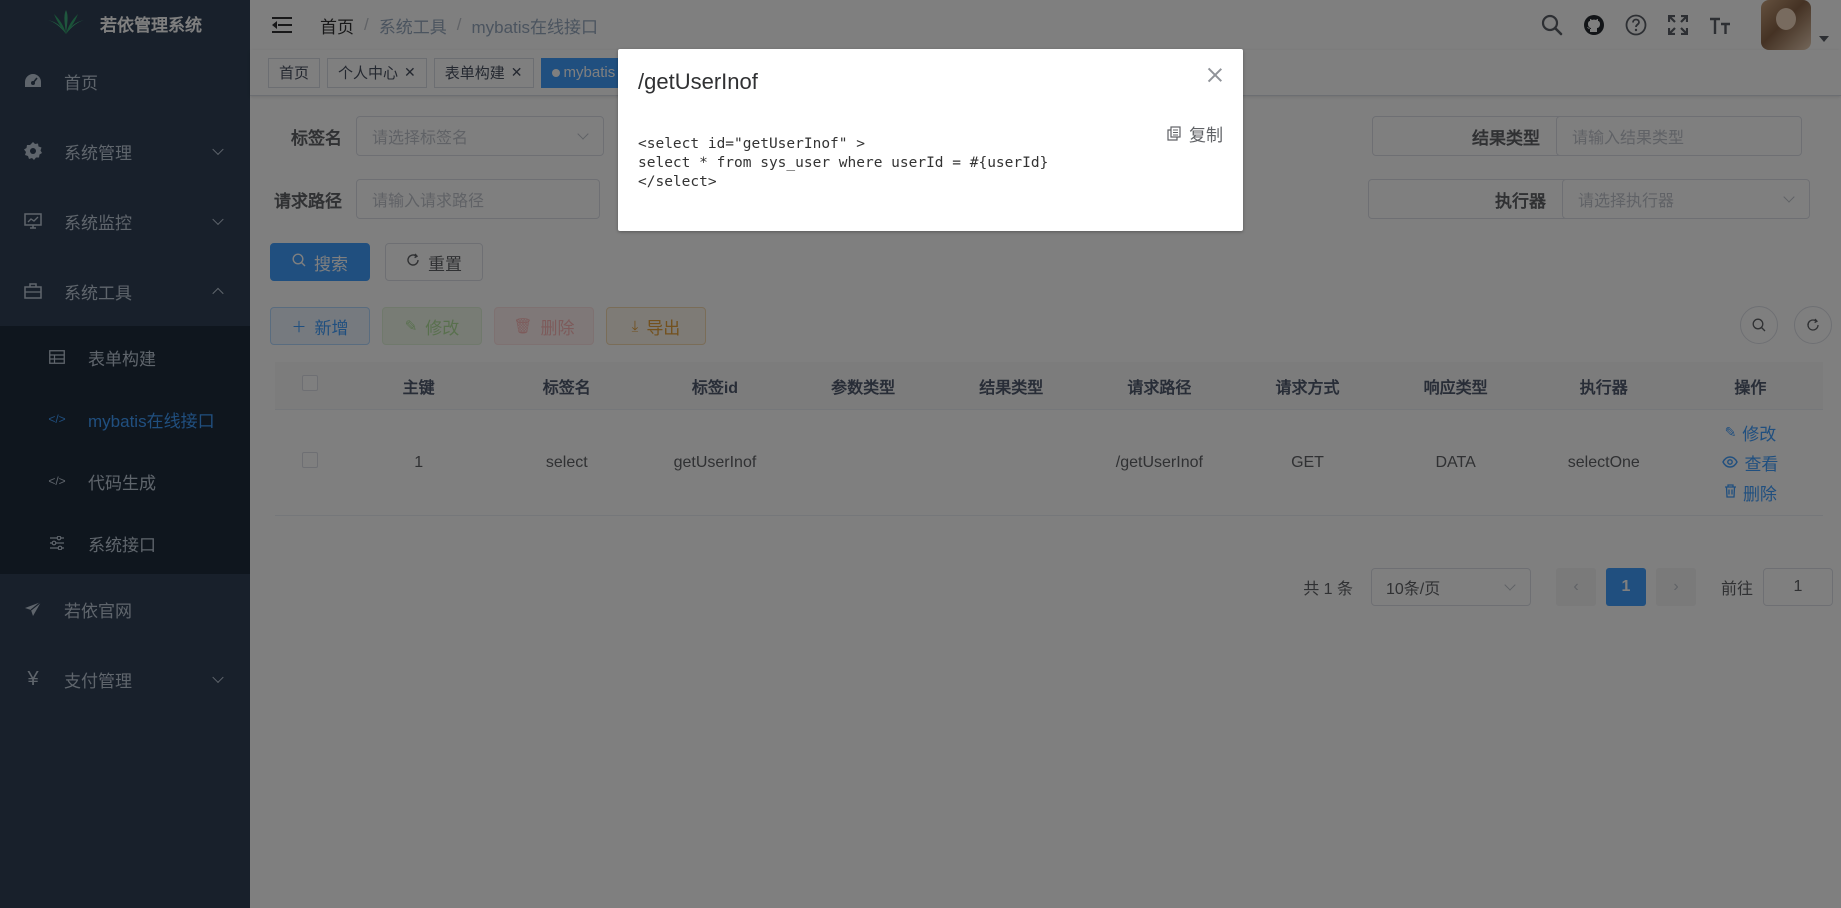  I want to click on copy-icon, so click(1174, 133).